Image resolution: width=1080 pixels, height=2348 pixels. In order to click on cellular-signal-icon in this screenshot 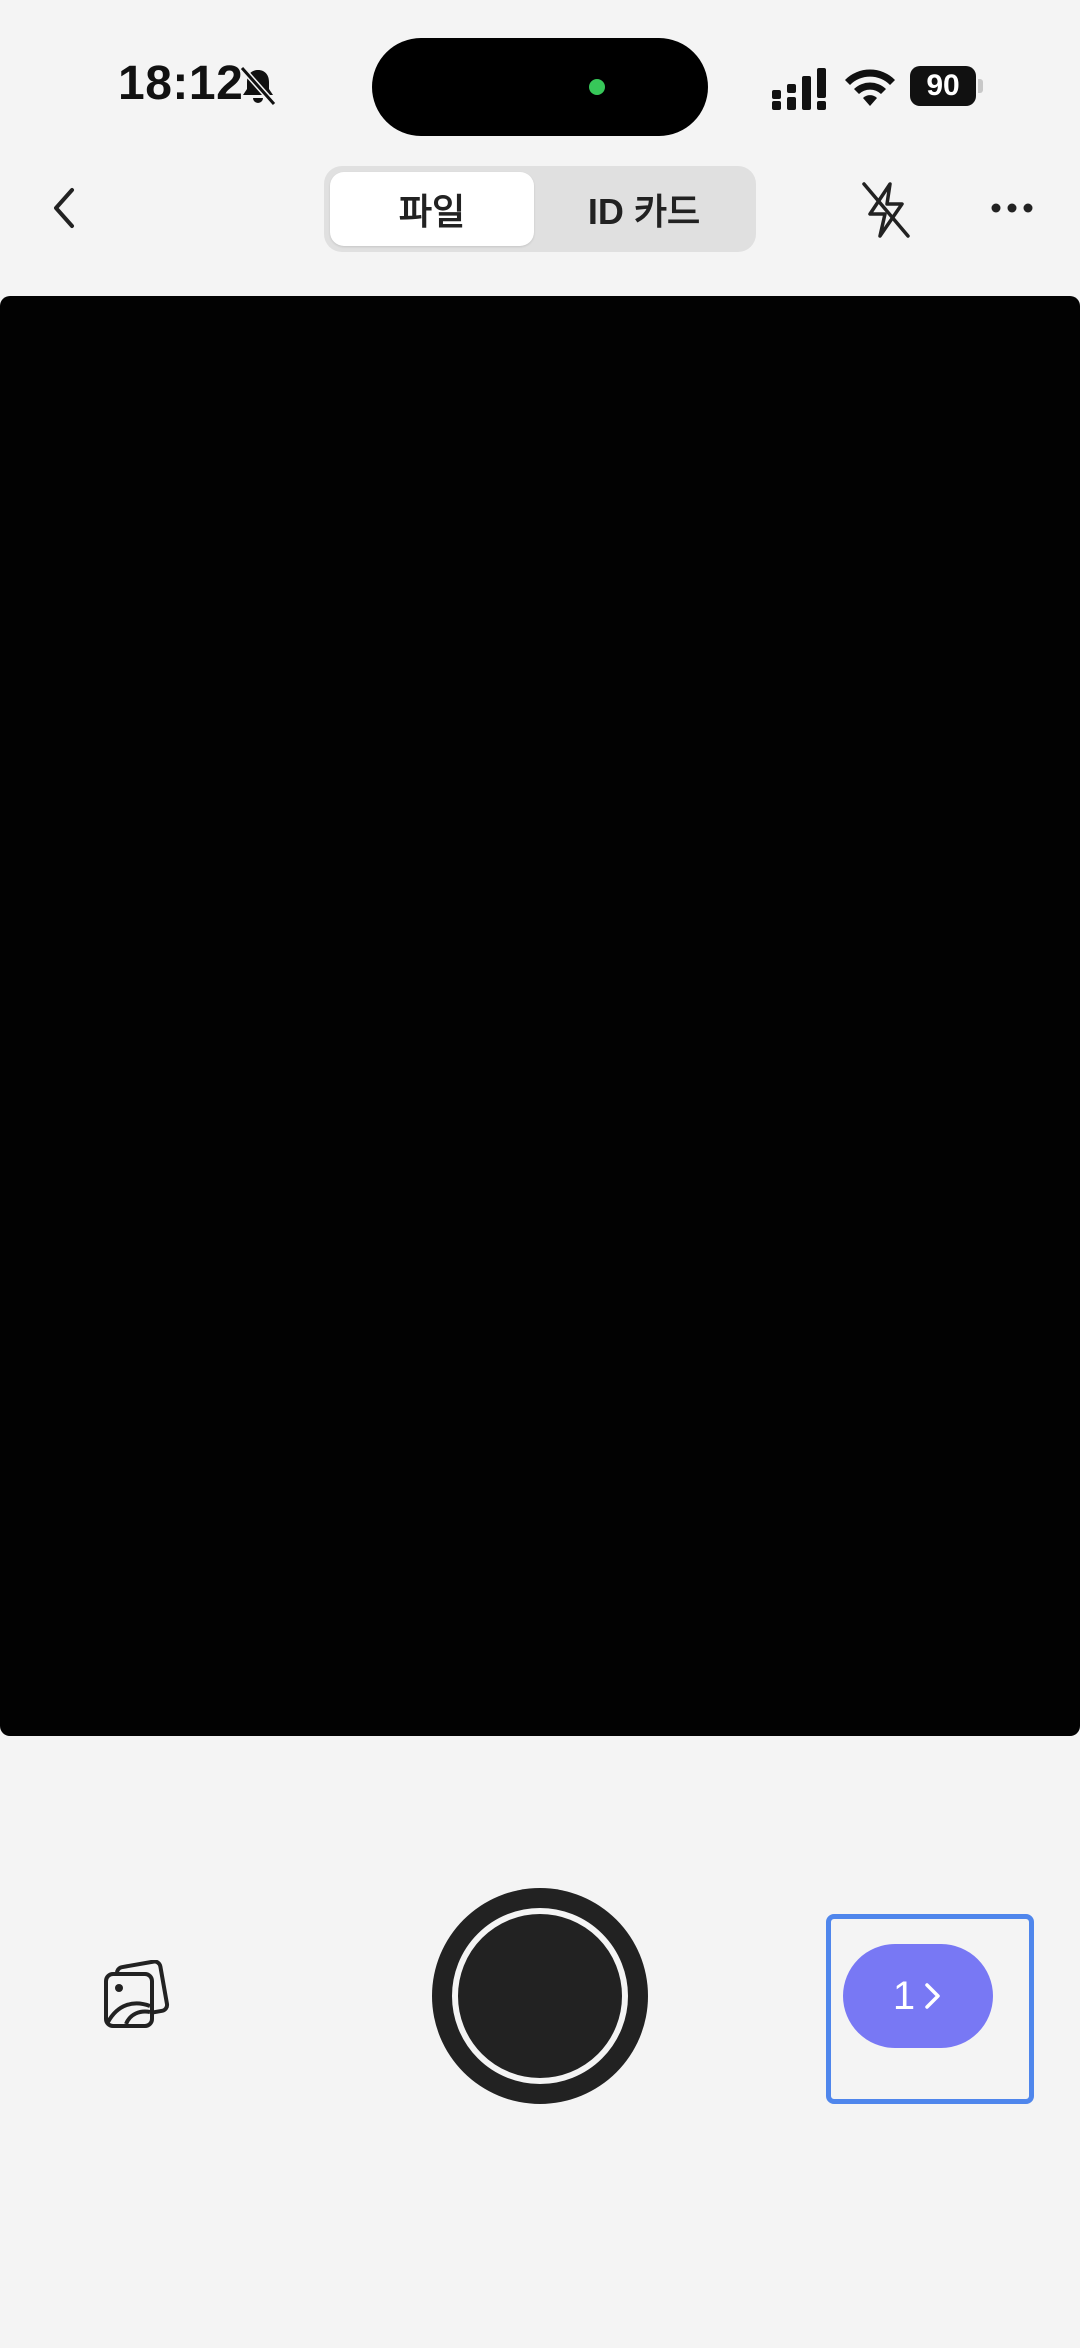, I will do `click(799, 89)`.